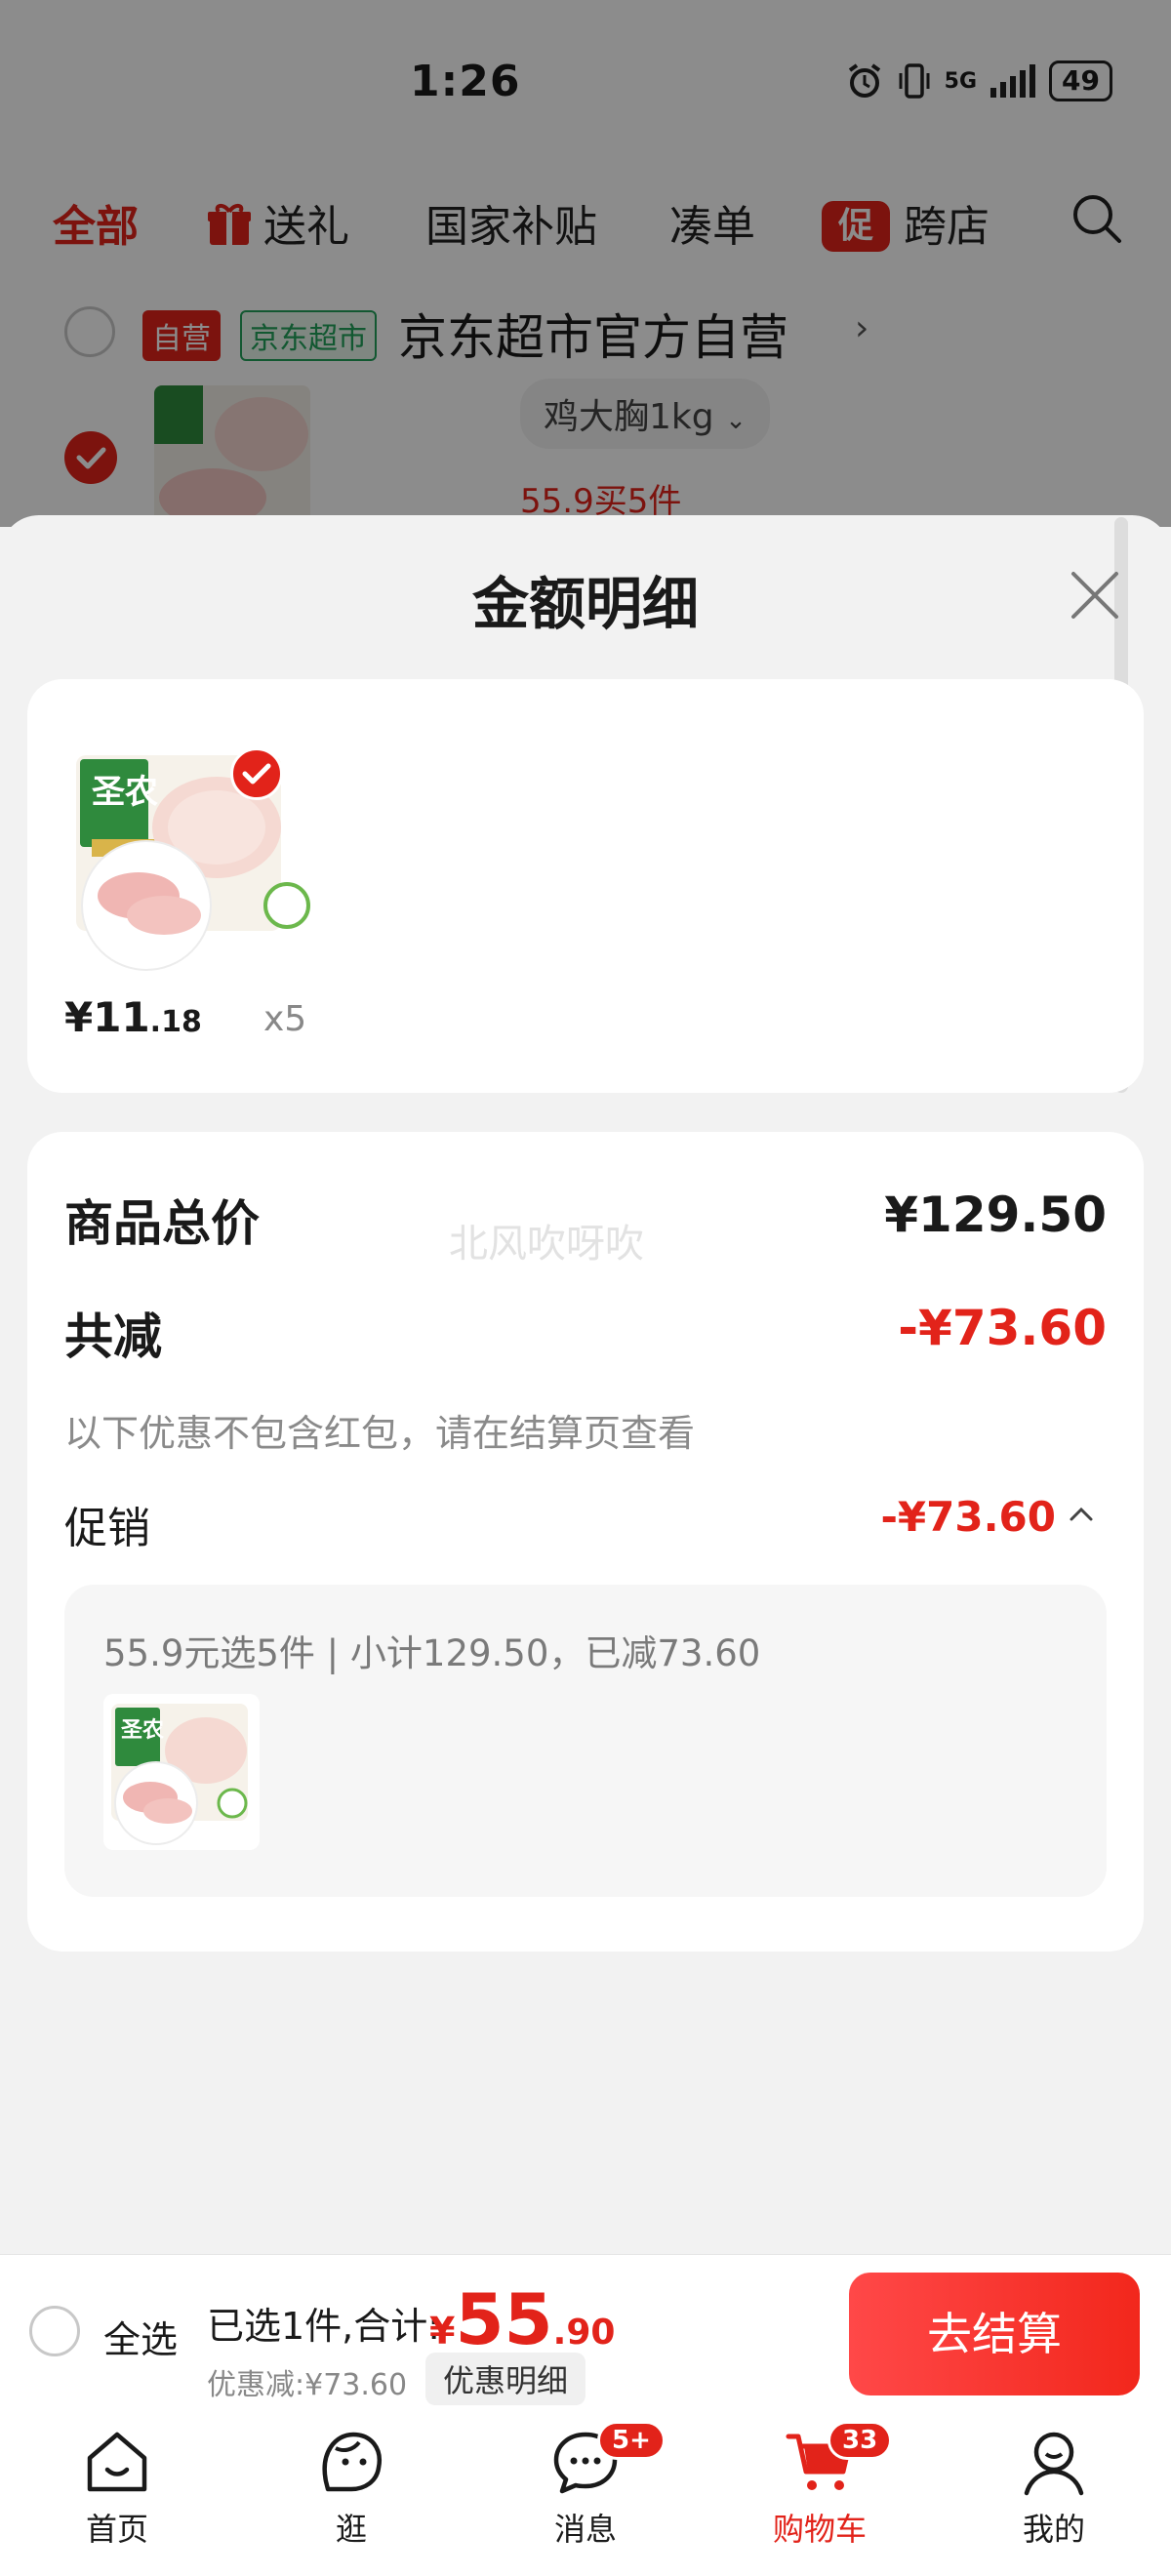  What do you see at coordinates (1095, 595) in the screenshot?
I see `close-icon` at bounding box center [1095, 595].